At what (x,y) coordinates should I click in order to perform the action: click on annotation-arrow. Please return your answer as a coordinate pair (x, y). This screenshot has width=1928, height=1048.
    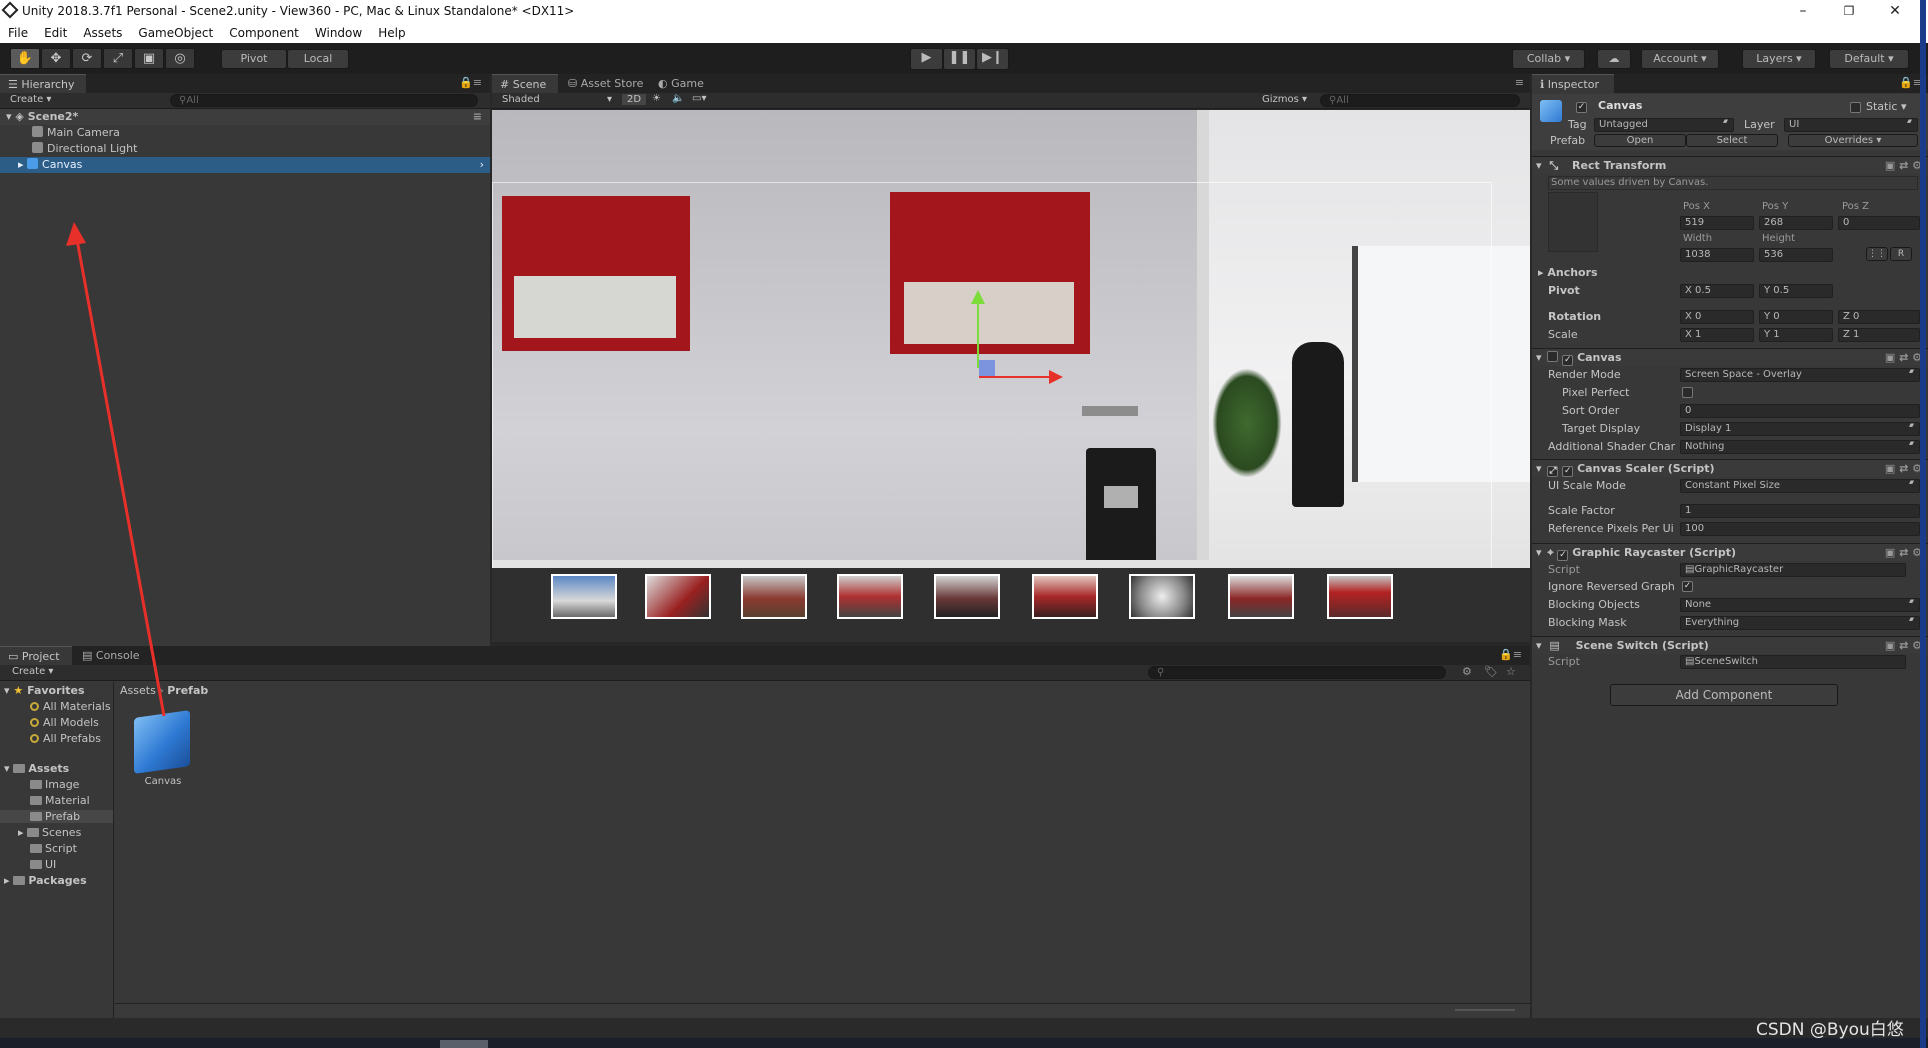
    Looking at the image, I should click on (116, 469).